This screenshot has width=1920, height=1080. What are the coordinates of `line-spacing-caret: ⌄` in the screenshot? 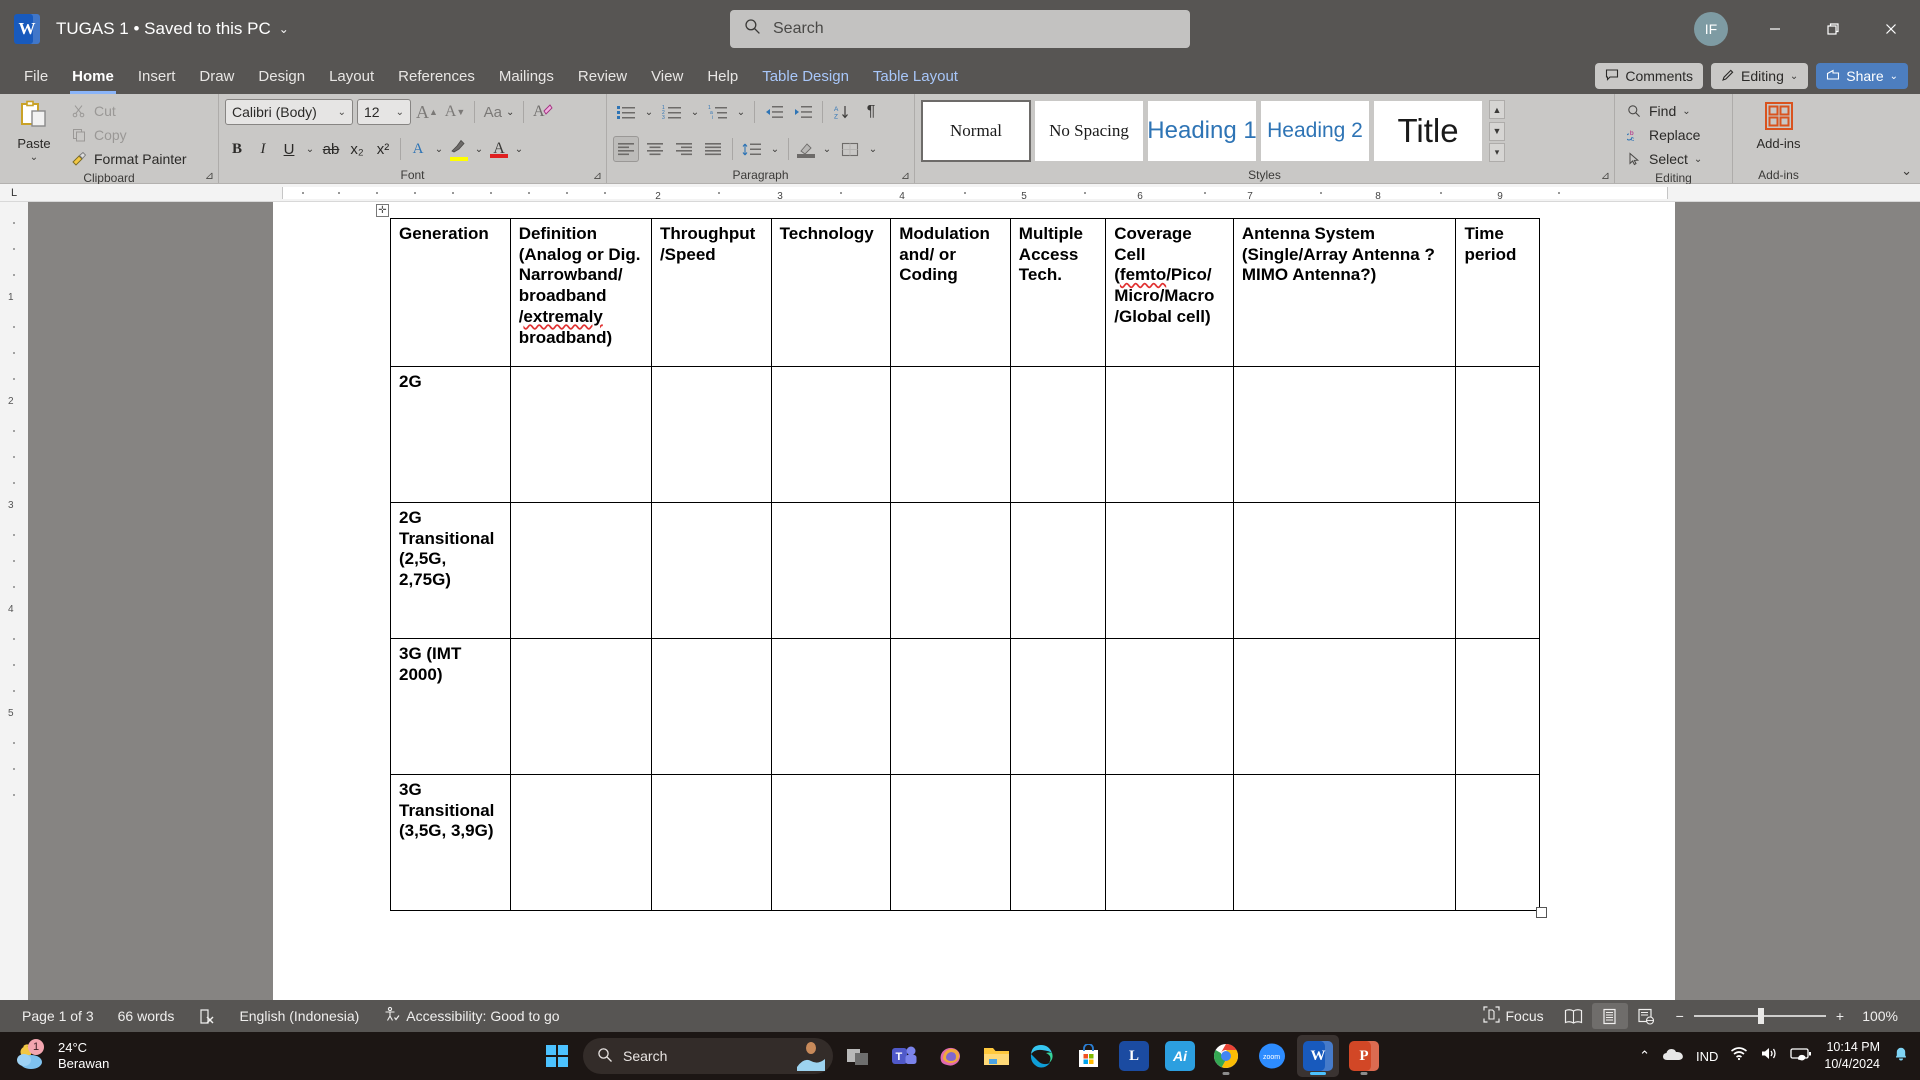 It's located at (775, 149).